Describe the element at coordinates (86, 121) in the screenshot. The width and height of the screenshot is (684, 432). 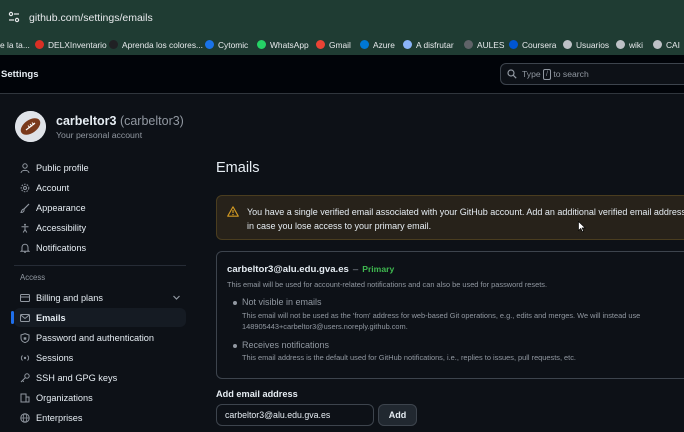
I see `profile-display-name: carbeltor3` at that location.